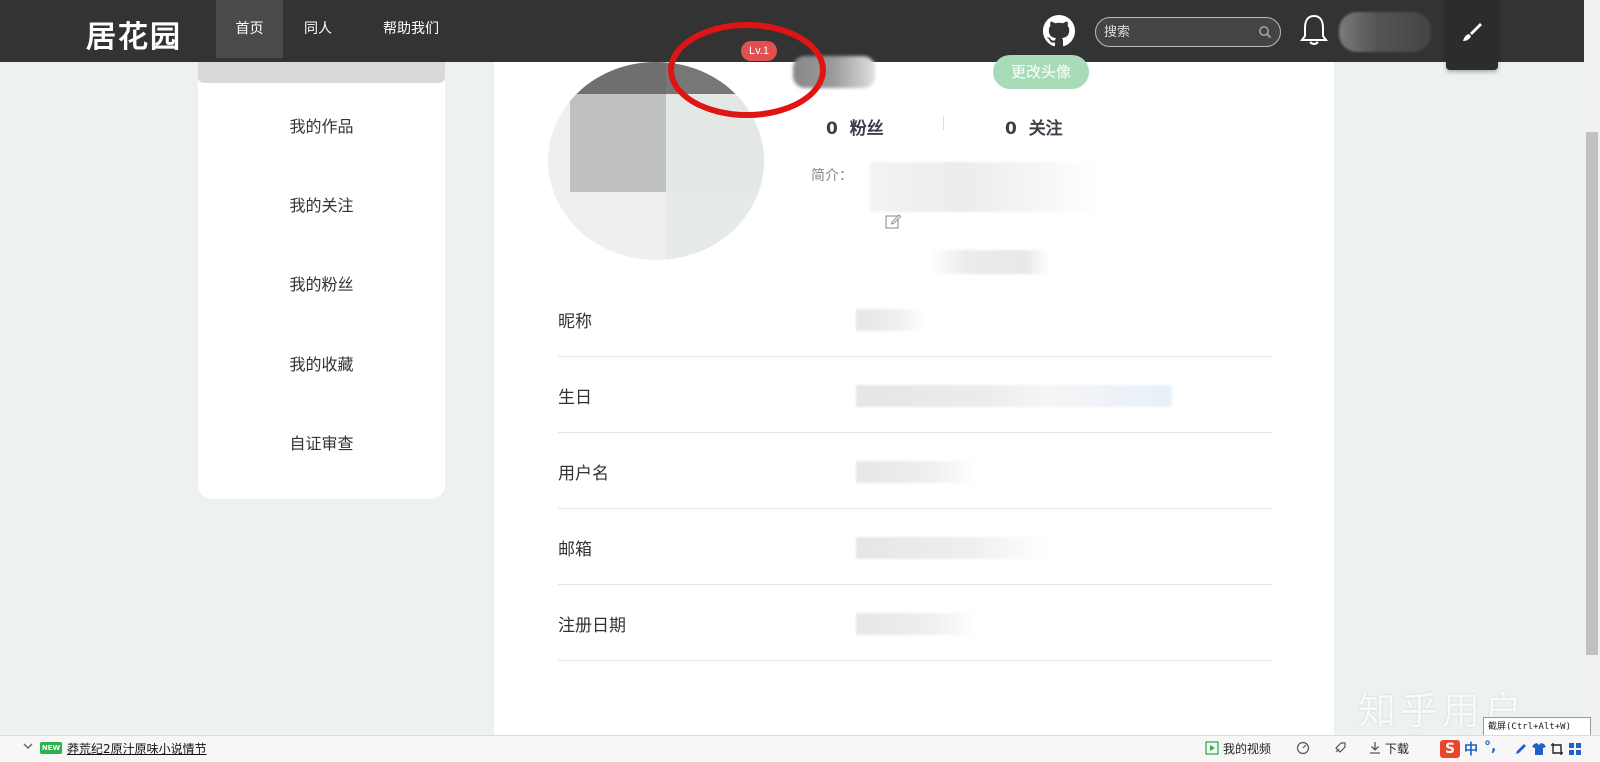 This screenshot has height=762, width=1600. What do you see at coordinates (1314, 30) in the screenshot?
I see `bell-icon` at bounding box center [1314, 30].